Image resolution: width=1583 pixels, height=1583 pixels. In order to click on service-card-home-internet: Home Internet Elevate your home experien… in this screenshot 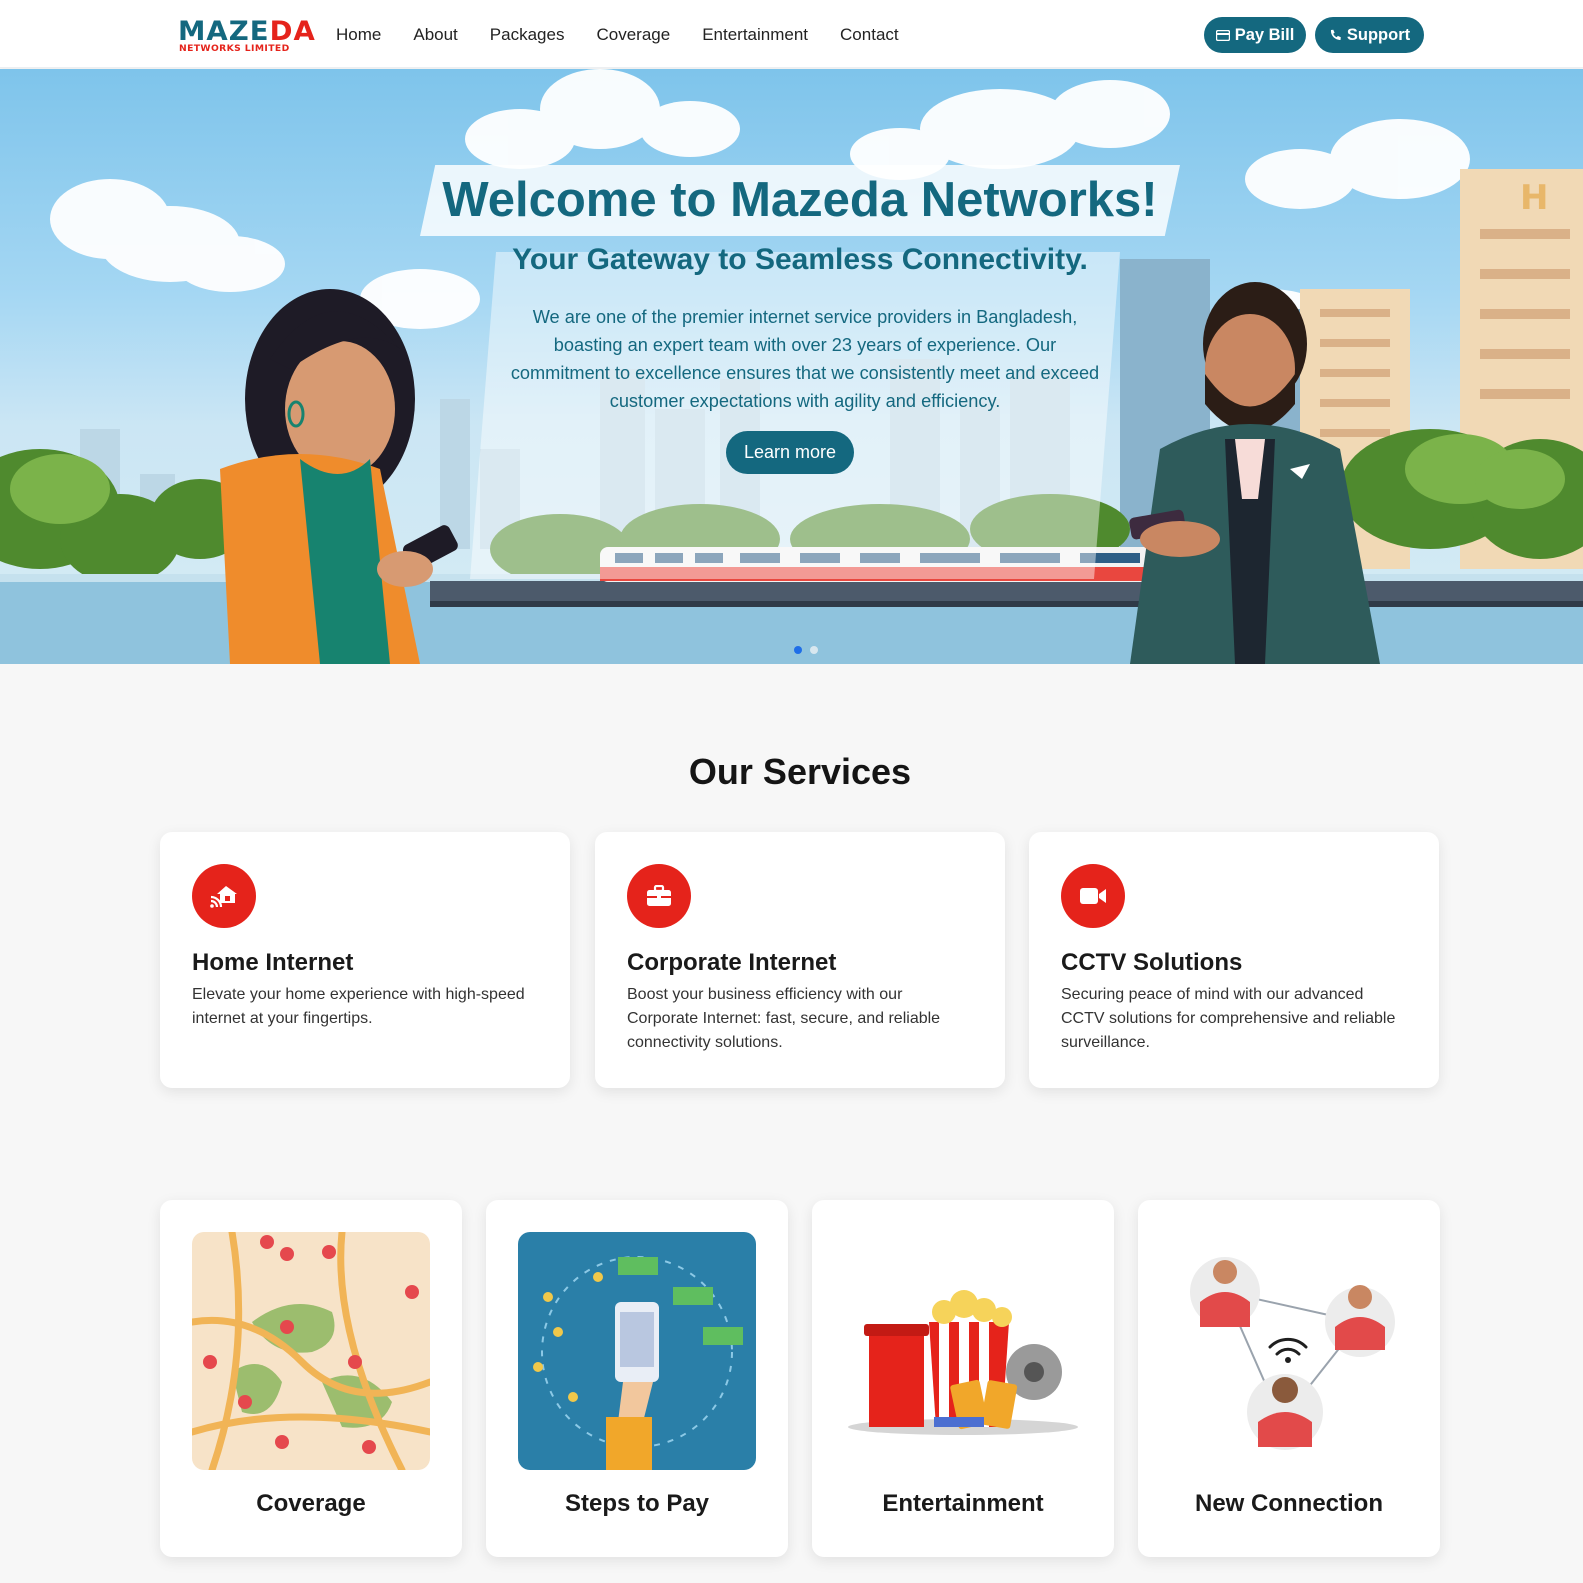, I will do `click(365, 960)`.